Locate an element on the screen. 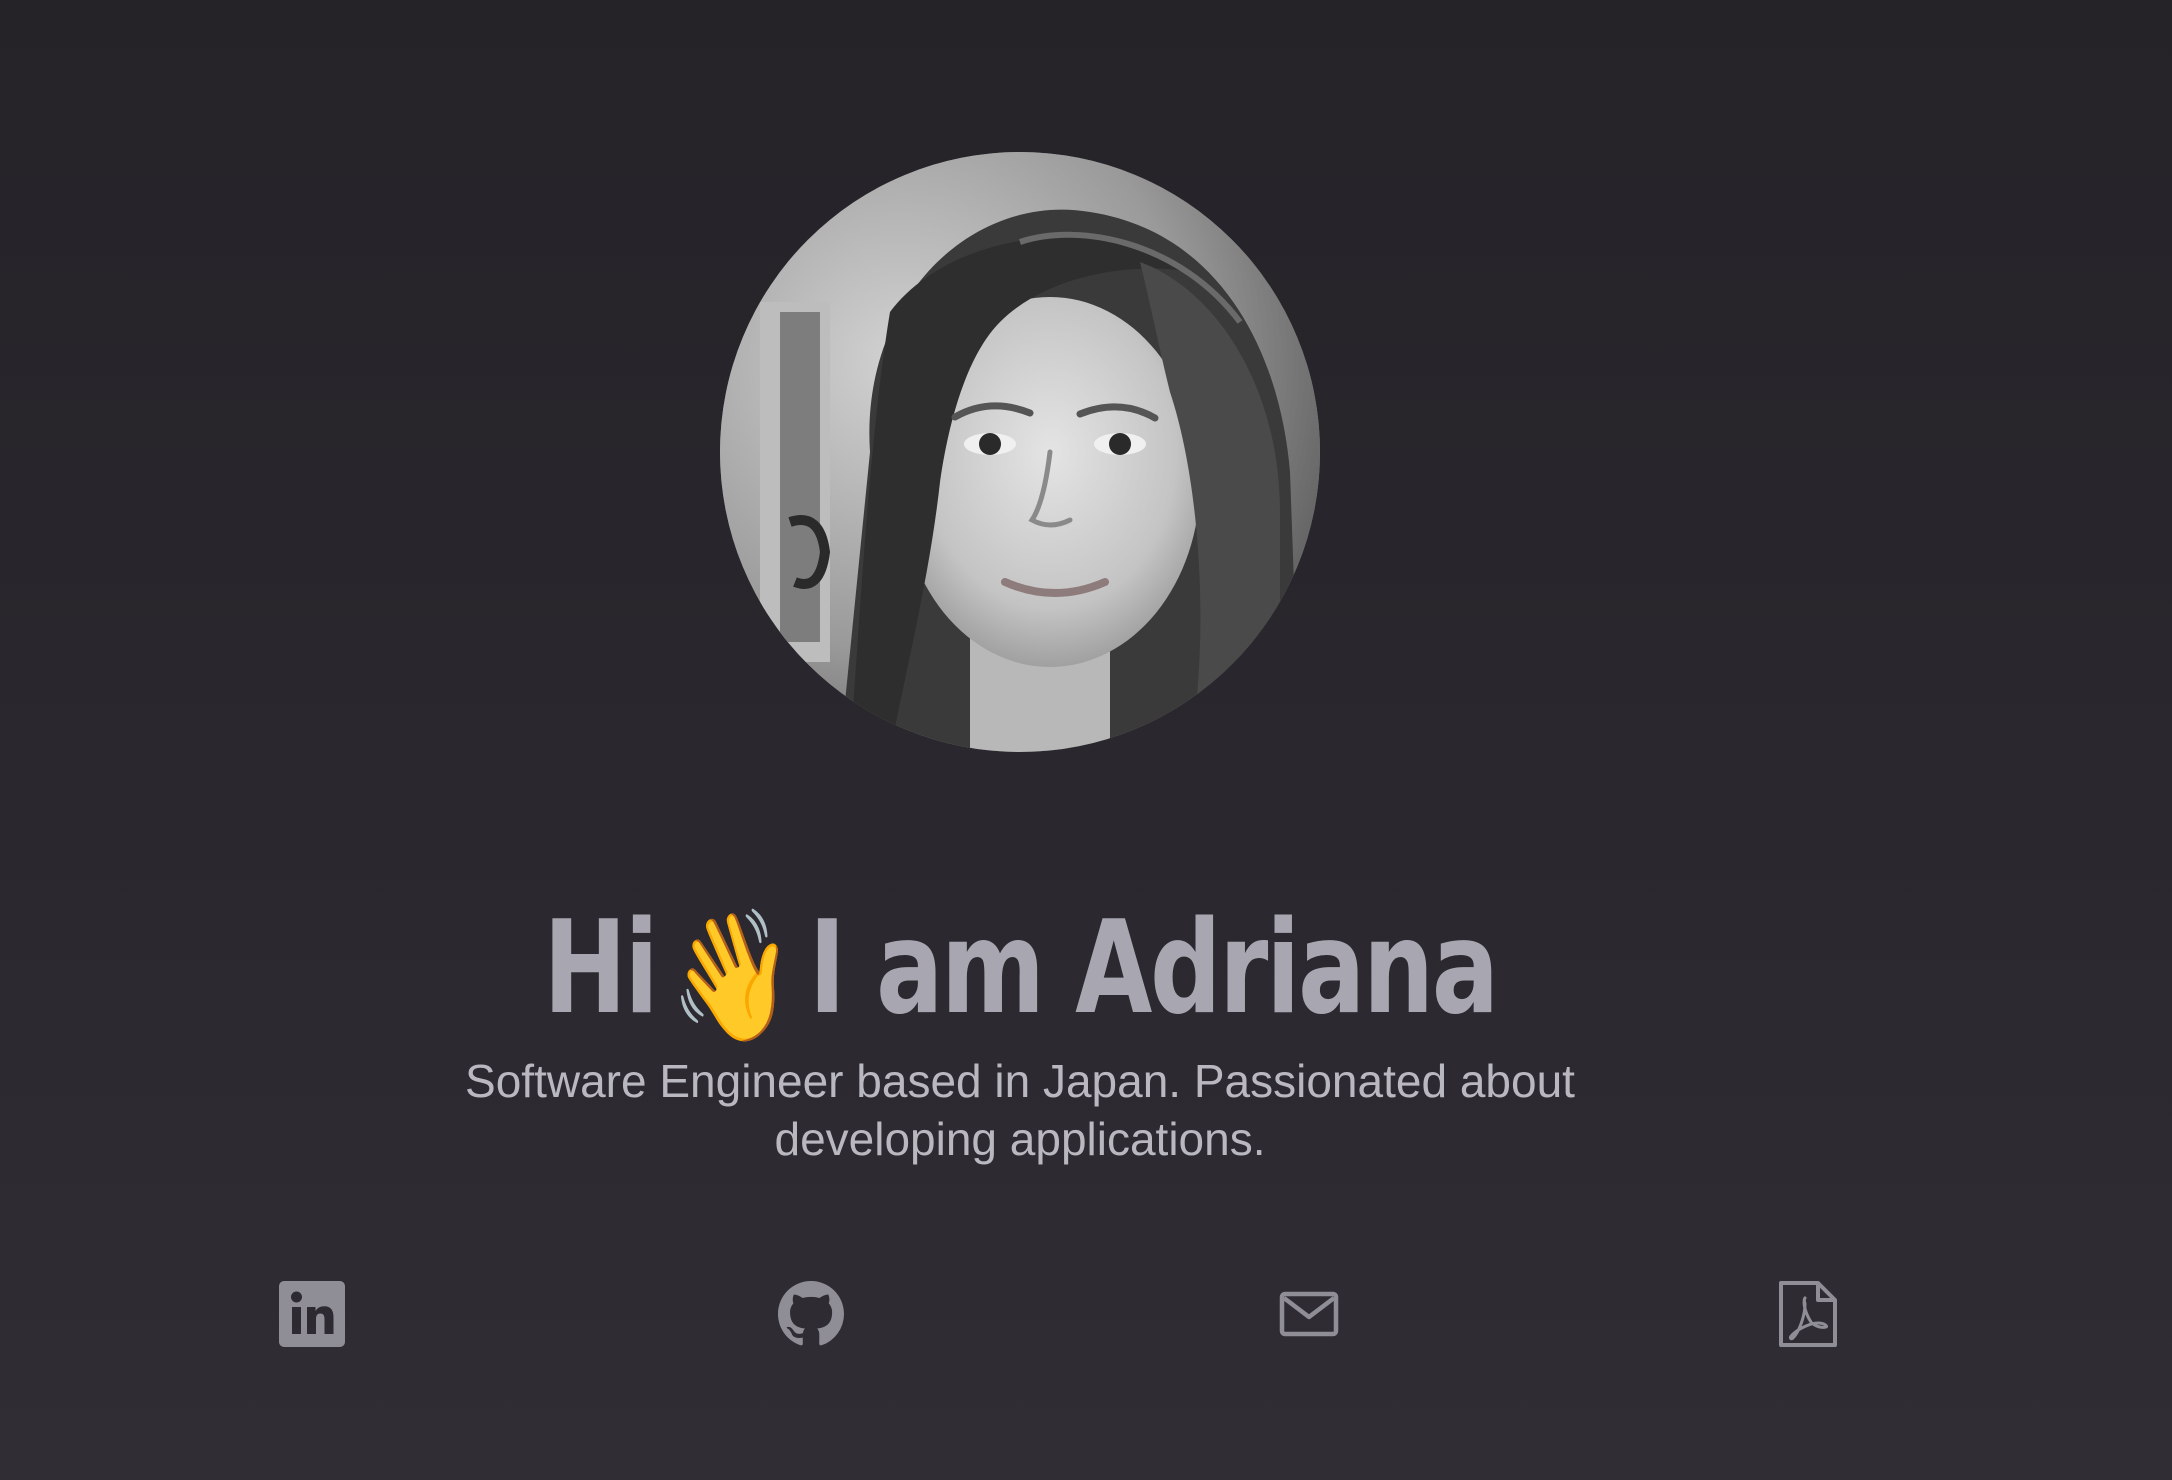 Image resolution: width=2172 pixels, height=1480 pixels. github-icon is located at coordinates (811, 1313).